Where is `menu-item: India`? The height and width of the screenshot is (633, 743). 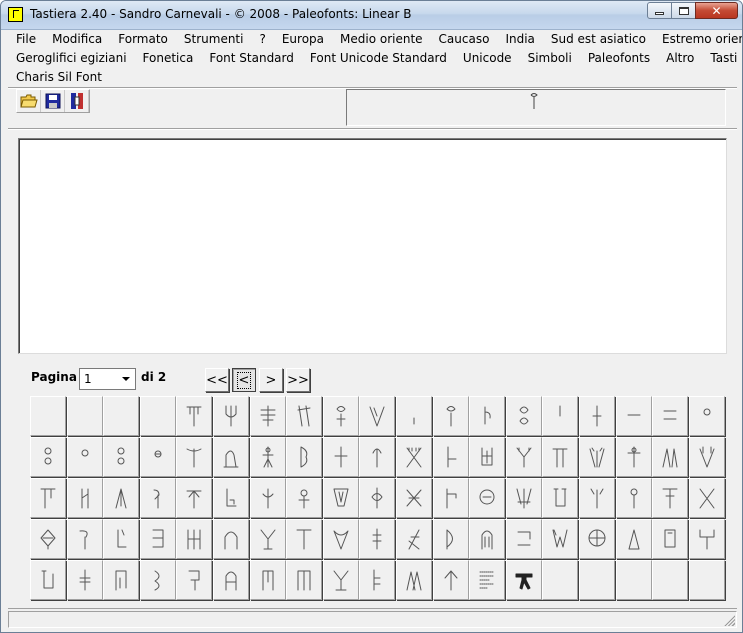
menu-item: India is located at coordinates (519, 39).